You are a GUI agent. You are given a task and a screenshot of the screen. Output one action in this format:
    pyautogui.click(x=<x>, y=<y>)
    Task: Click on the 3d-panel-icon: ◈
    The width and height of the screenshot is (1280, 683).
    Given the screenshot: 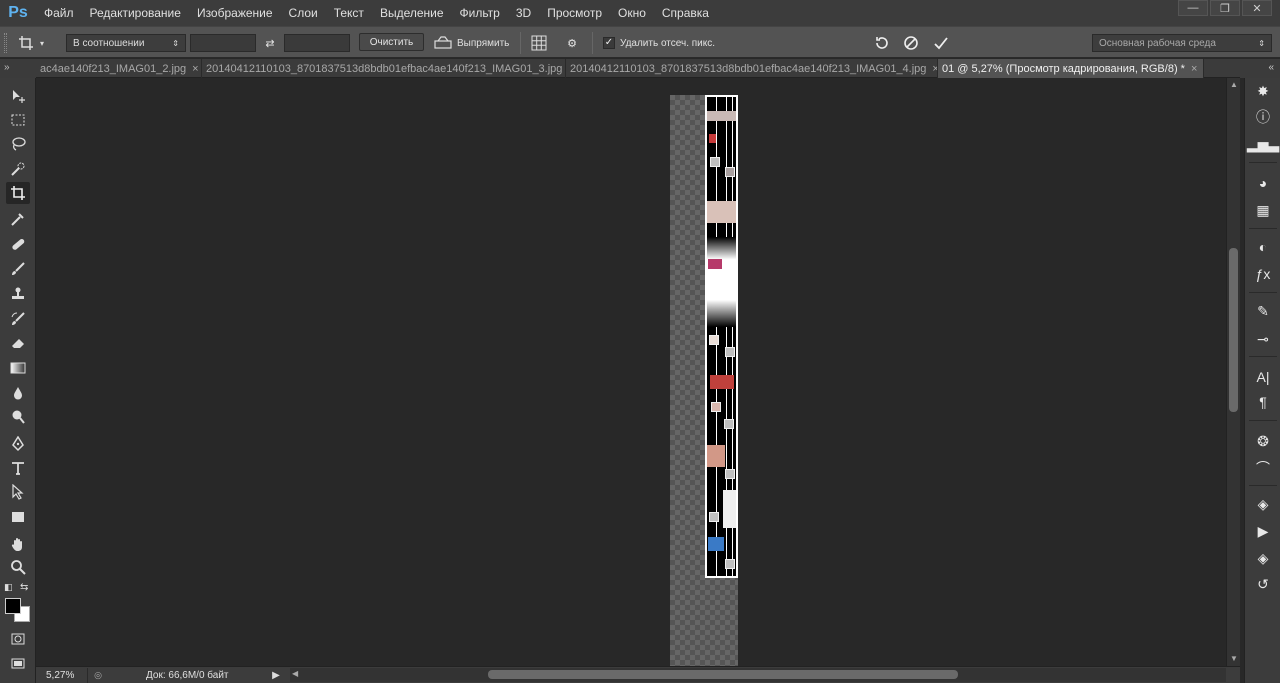 What is the action you would take?
    pyautogui.click(x=1263, y=504)
    